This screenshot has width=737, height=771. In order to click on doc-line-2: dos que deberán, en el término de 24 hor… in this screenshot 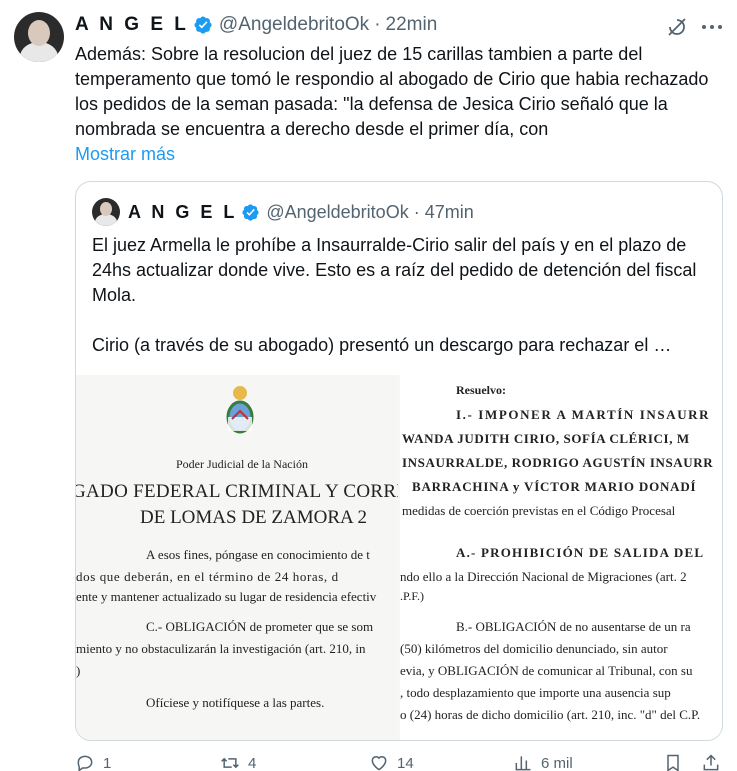, I will do `click(207, 576)`.